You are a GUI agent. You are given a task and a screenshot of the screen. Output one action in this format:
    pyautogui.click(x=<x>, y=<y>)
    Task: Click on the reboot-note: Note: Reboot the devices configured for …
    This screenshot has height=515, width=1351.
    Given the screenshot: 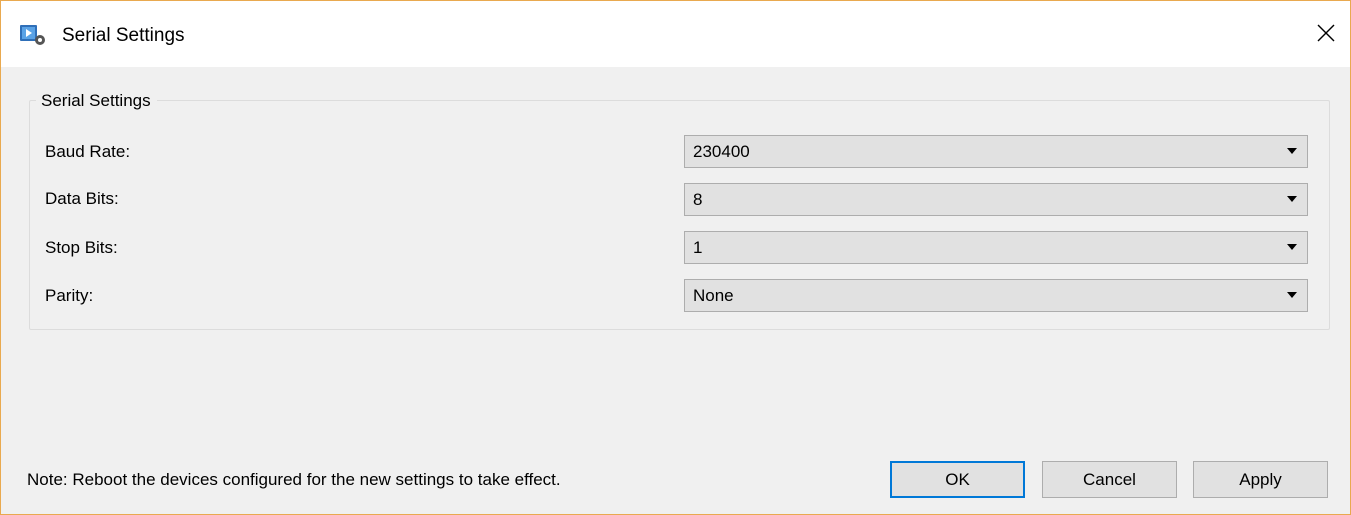 What is the action you would take?
    pyautogui.click(x=294, y=479)
    